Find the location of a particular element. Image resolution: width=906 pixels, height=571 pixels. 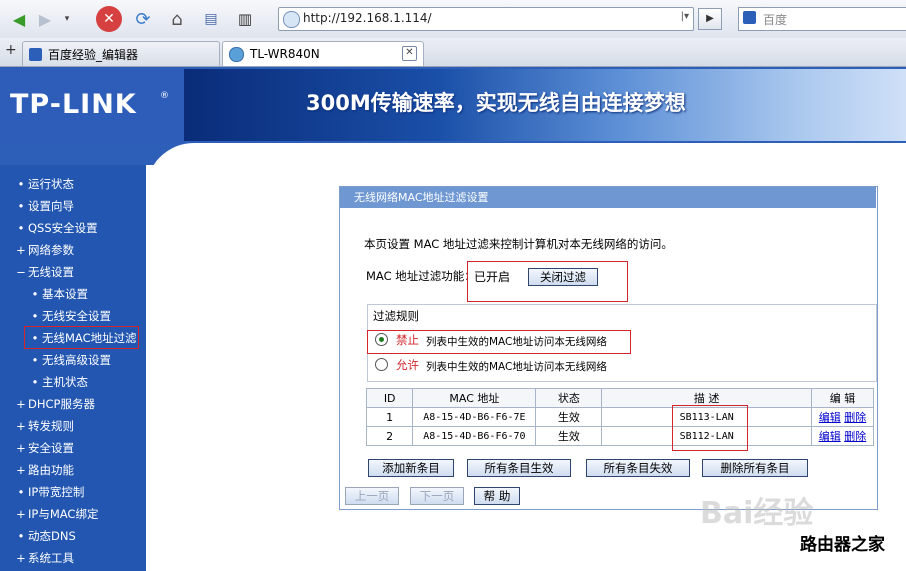

sidebar-item-forwarding: + 转发规则 is located at coordinates (44, 426).